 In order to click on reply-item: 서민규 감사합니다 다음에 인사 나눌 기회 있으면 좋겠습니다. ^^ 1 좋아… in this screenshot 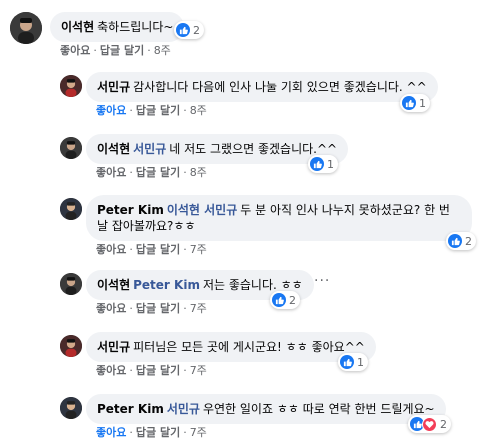, I will do `click(275, 95)`.